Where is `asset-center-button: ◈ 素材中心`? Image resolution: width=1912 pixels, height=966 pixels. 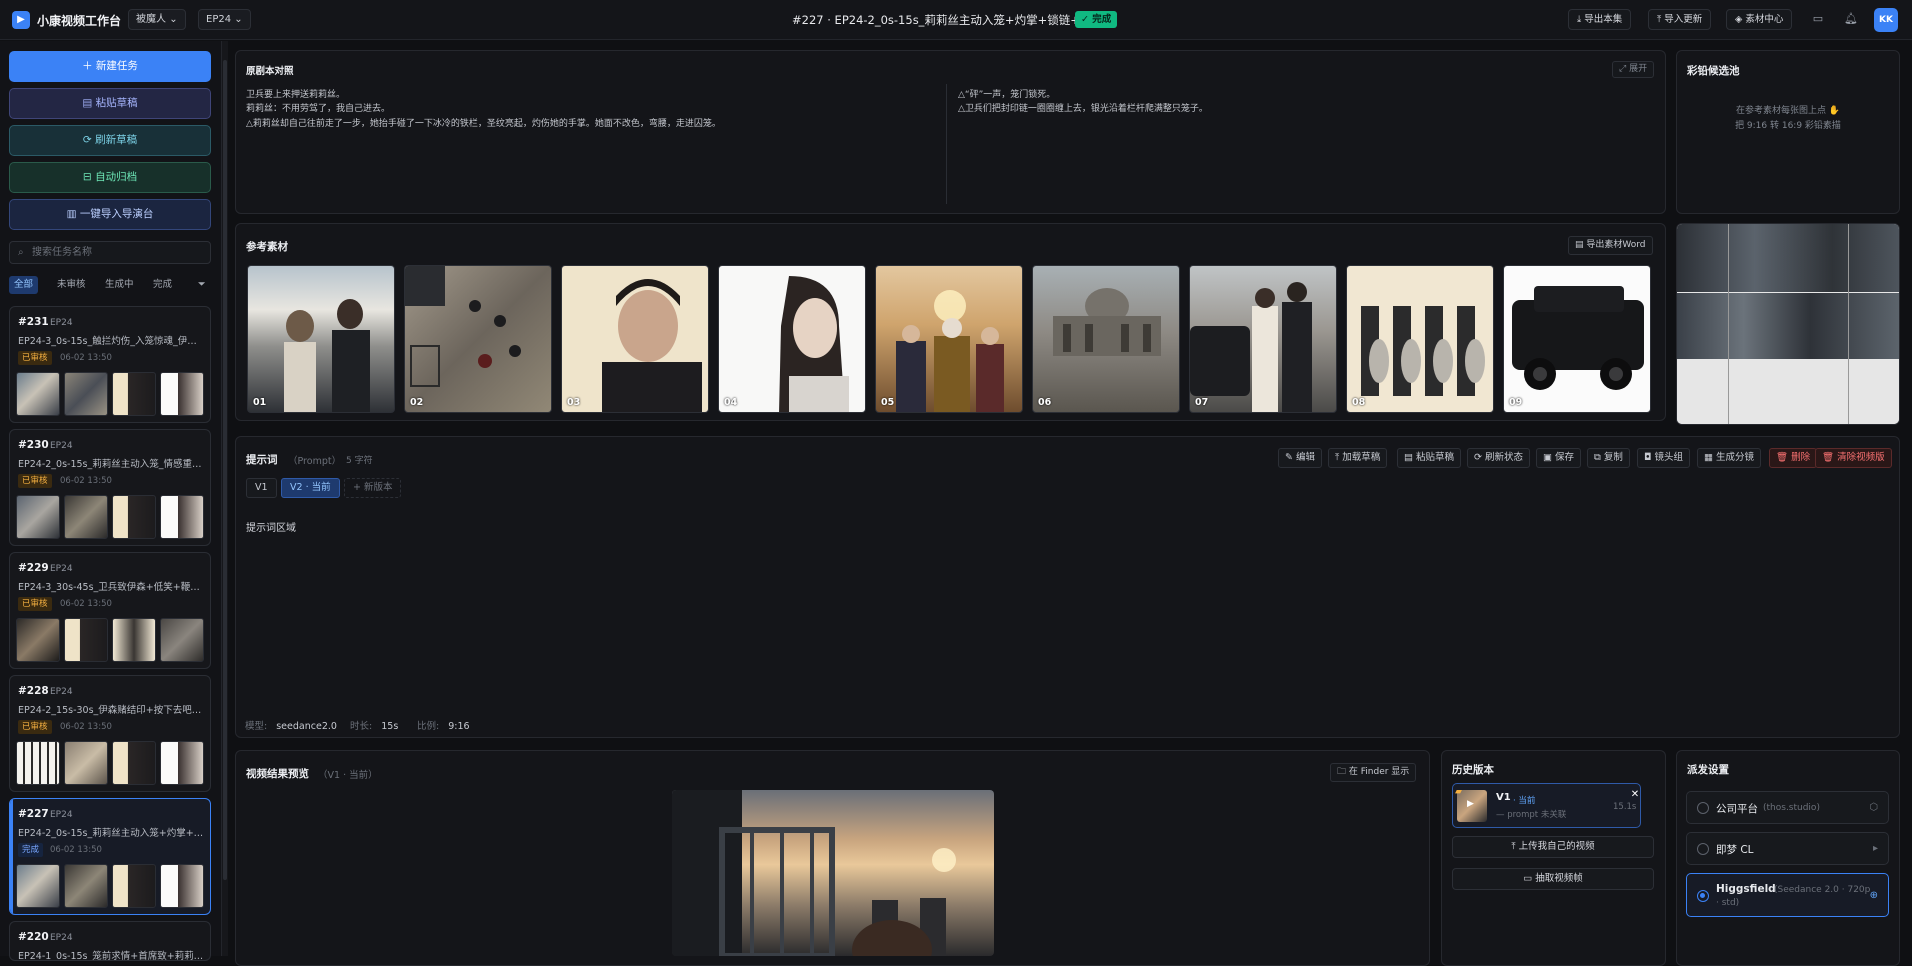
asset-center-button: ◈ 素材中心 is located at coordinates (1759, 19).